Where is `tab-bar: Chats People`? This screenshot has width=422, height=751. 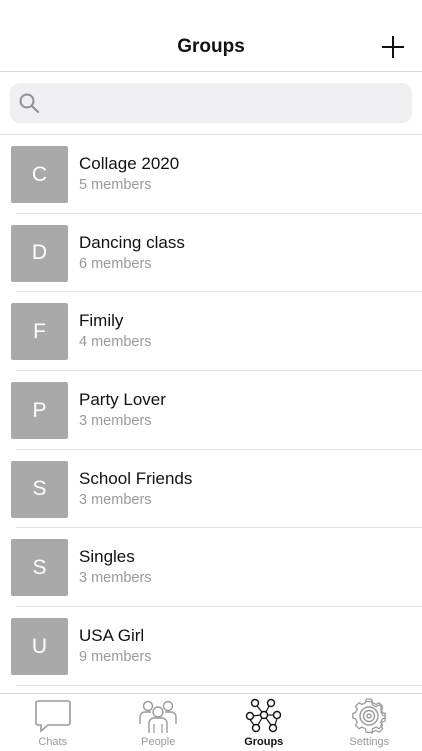
tab-bar: Chats People is located at coordinates (211, 721).